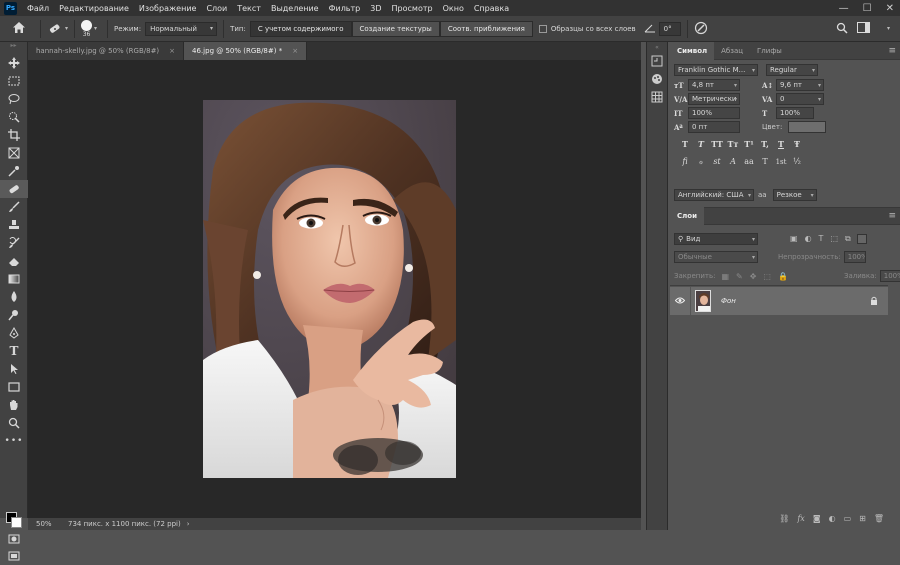  I want to click on lock-pixels-icon: ✎, so click(739, 276).